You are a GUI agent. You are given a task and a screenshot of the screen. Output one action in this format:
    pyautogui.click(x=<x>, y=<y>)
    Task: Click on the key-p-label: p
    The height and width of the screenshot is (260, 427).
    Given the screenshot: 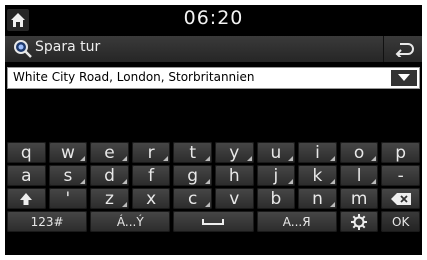 What is the action you would take?
    pyautogui.click(x=401, y=152)
    